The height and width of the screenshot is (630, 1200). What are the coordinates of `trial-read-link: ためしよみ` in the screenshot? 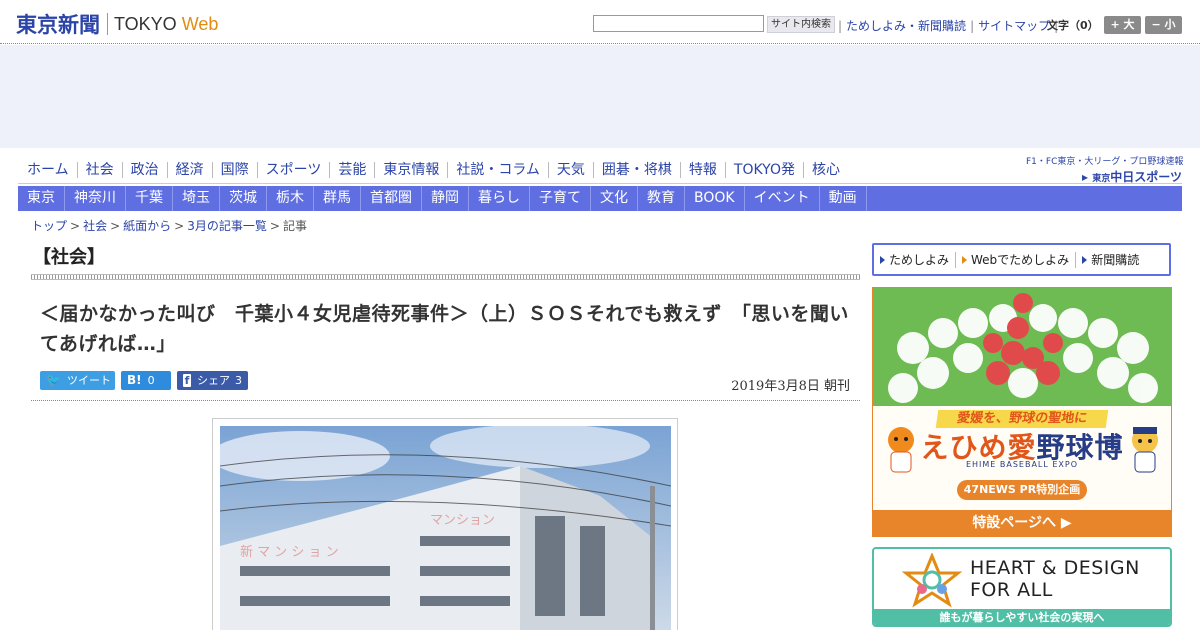 It's located at (914, 259).